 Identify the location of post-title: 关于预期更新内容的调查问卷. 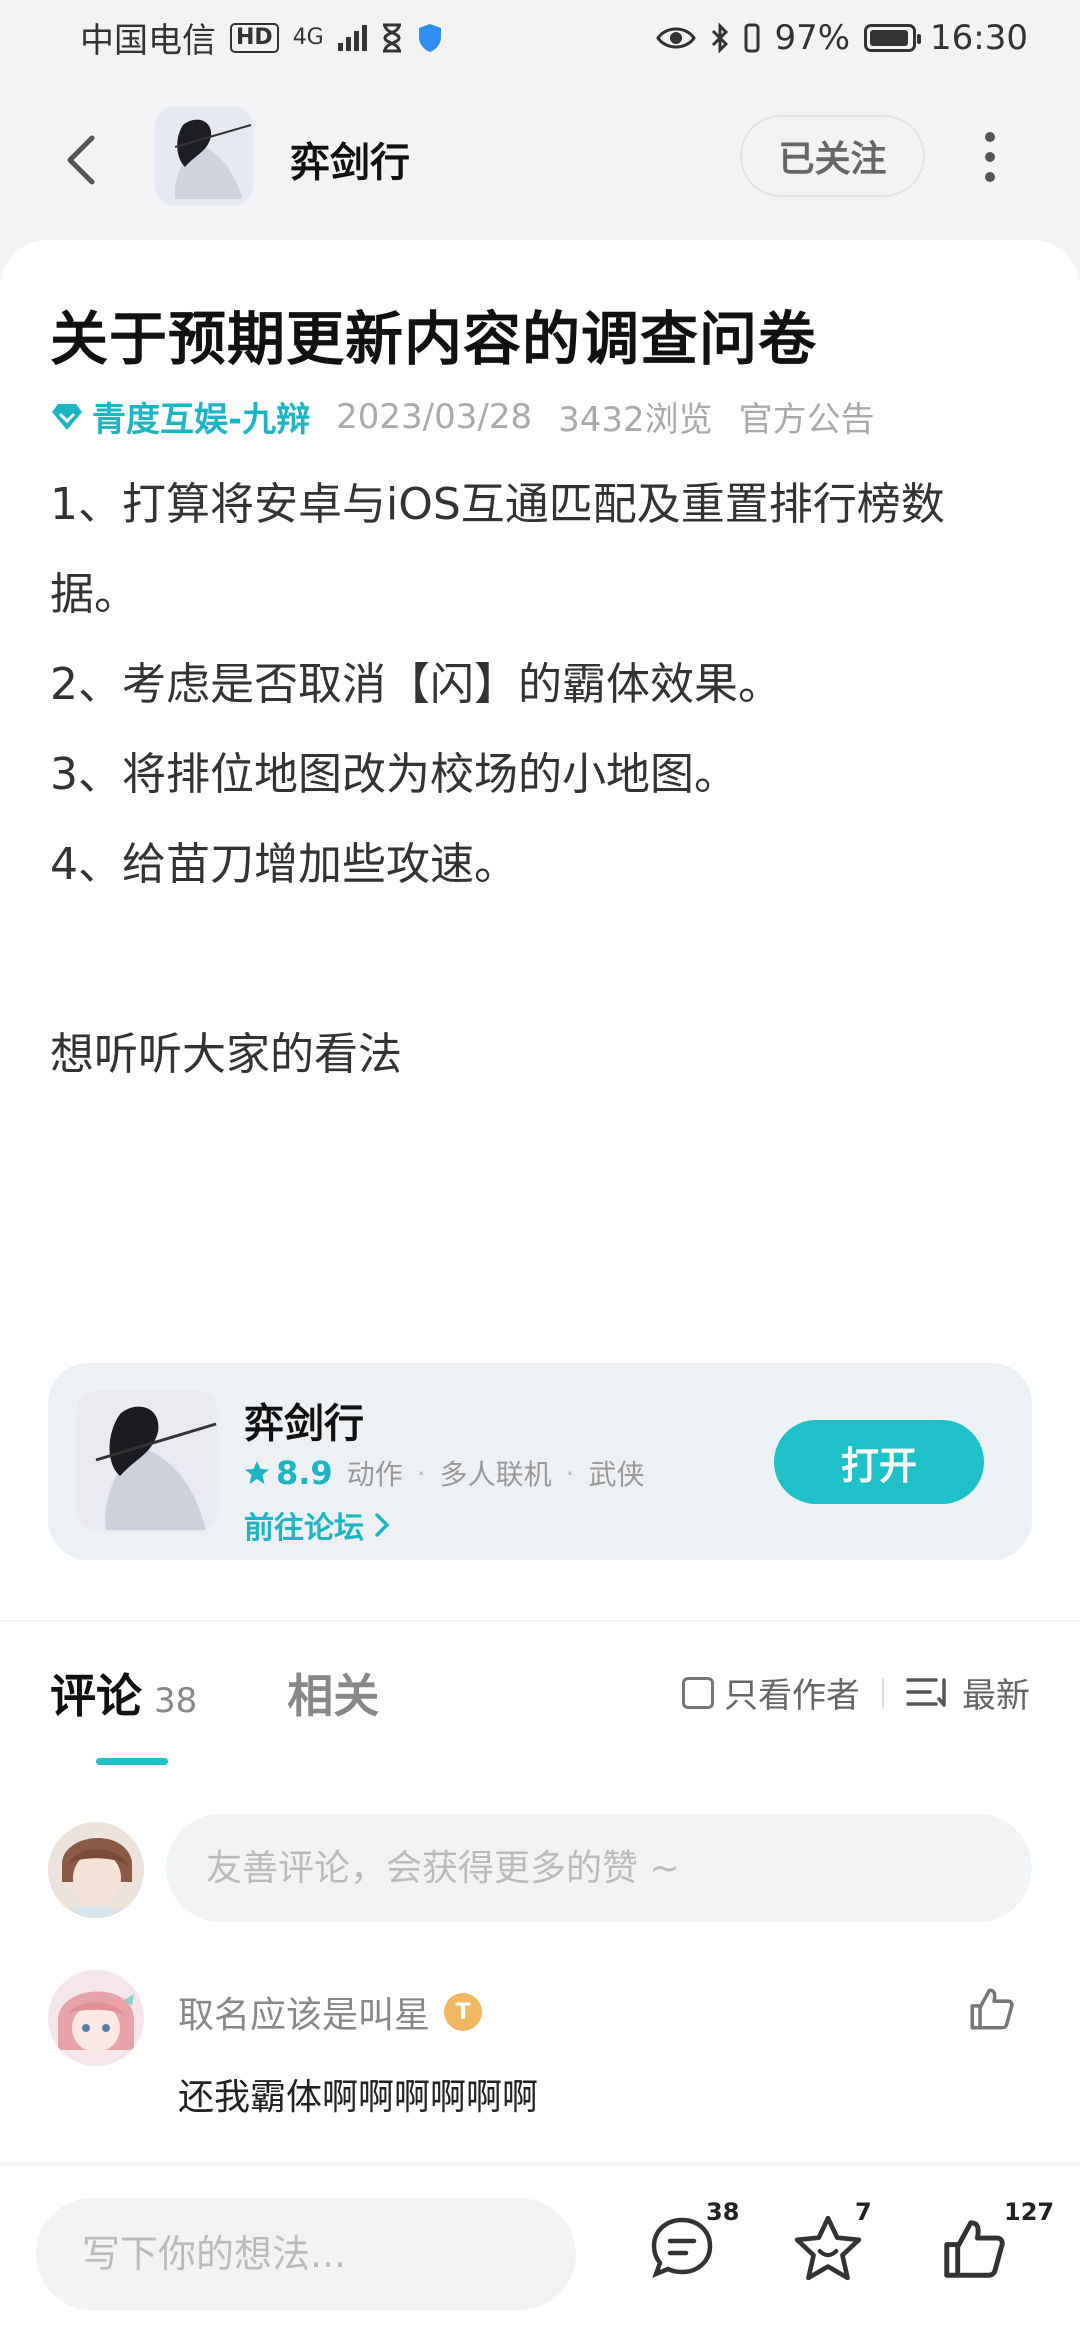
(434, 339).